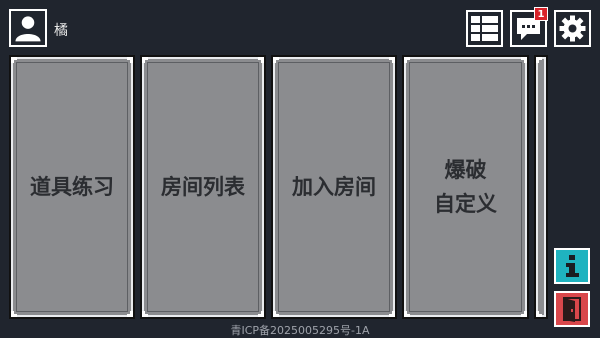 This screenshot has width=600, height=338. Describe the element at coordinates (541, 187) in the screenshot. I see `card-partial-next` at that location.